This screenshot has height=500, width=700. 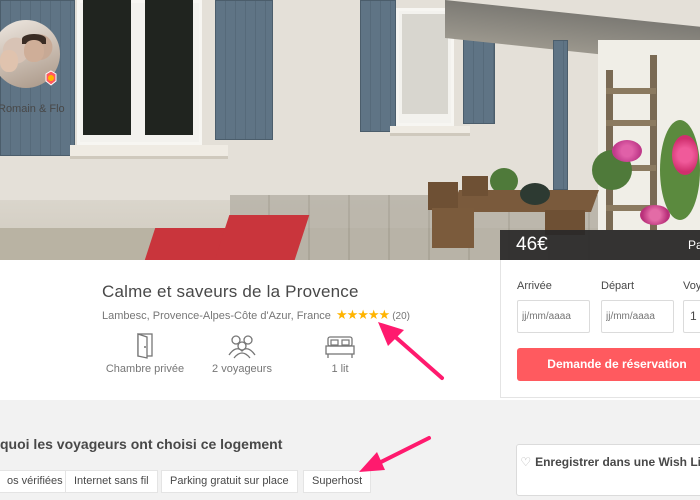 I want to click on superhost-medal-icon, so click(x=51, y=78).